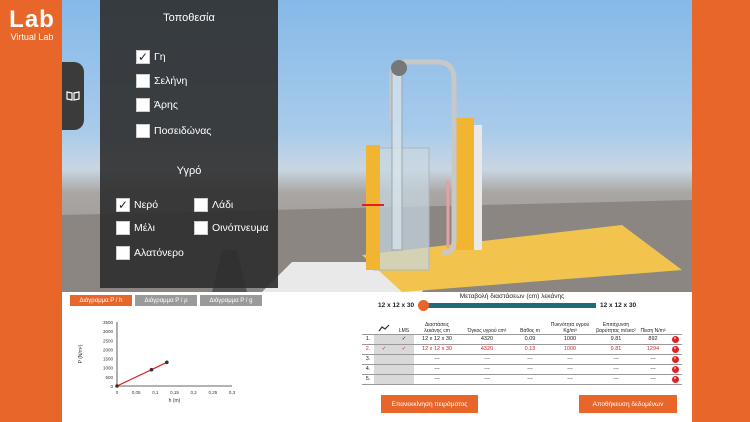  I want to click on liquid-title: Υγρό, so click(189, 171).